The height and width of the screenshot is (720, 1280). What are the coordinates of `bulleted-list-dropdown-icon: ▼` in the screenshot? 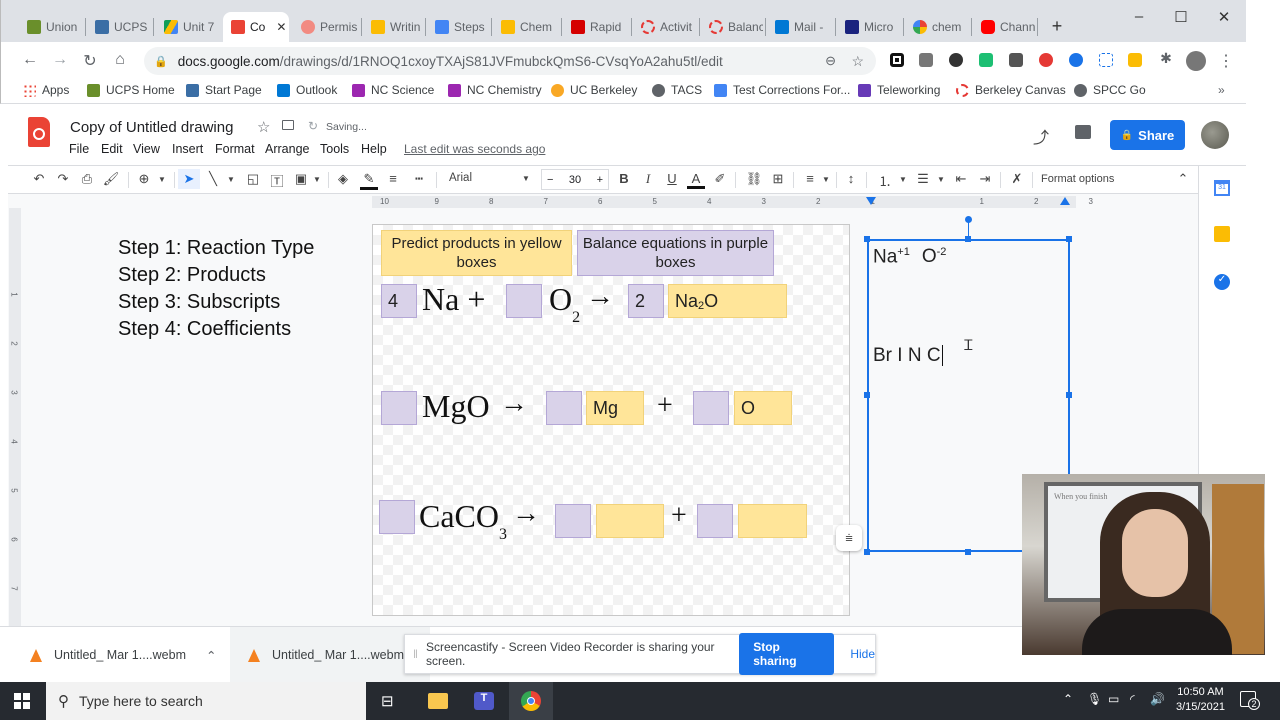 It's located at (941, 179).